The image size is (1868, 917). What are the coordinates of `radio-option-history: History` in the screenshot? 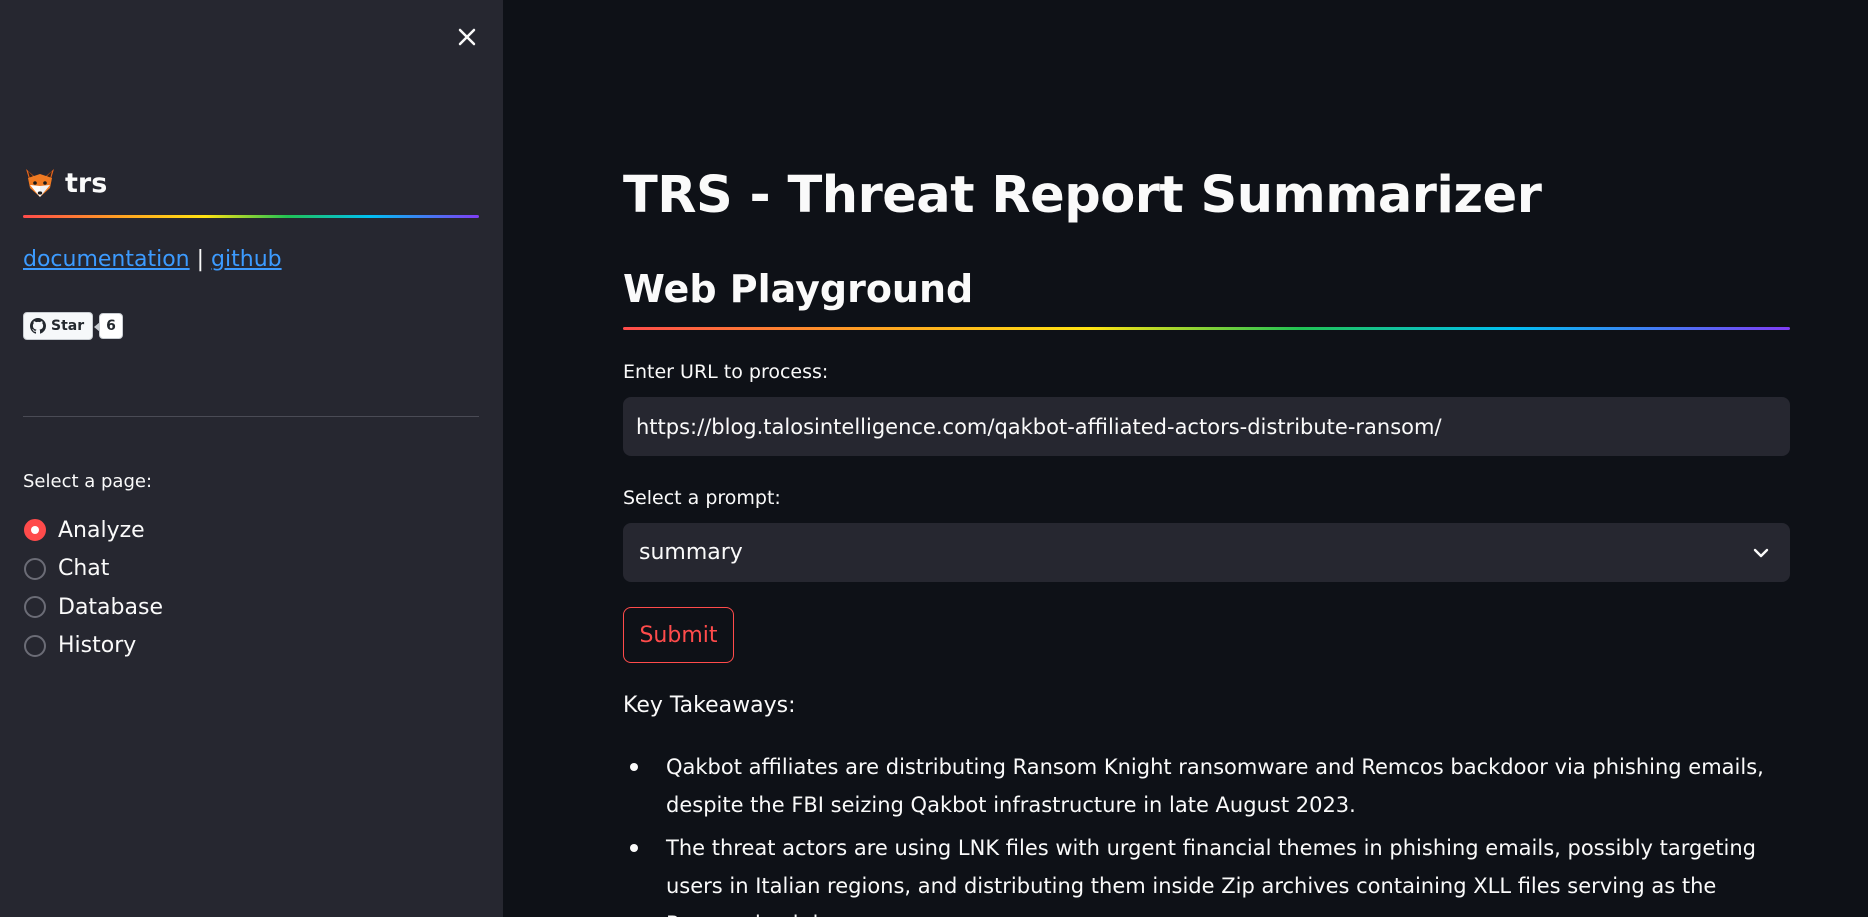 It's located at (93, 646).